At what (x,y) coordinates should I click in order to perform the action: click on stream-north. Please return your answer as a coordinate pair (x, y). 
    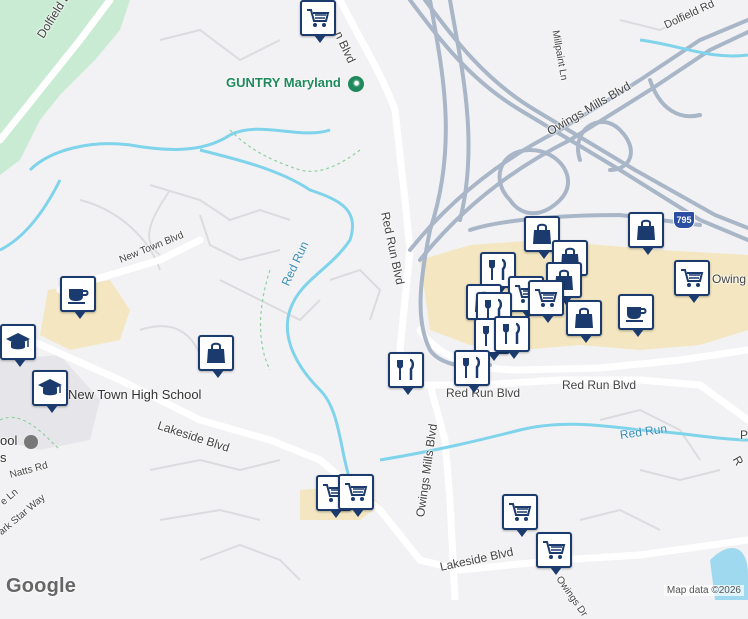
    Looking at the image, I should click on (179, 149).